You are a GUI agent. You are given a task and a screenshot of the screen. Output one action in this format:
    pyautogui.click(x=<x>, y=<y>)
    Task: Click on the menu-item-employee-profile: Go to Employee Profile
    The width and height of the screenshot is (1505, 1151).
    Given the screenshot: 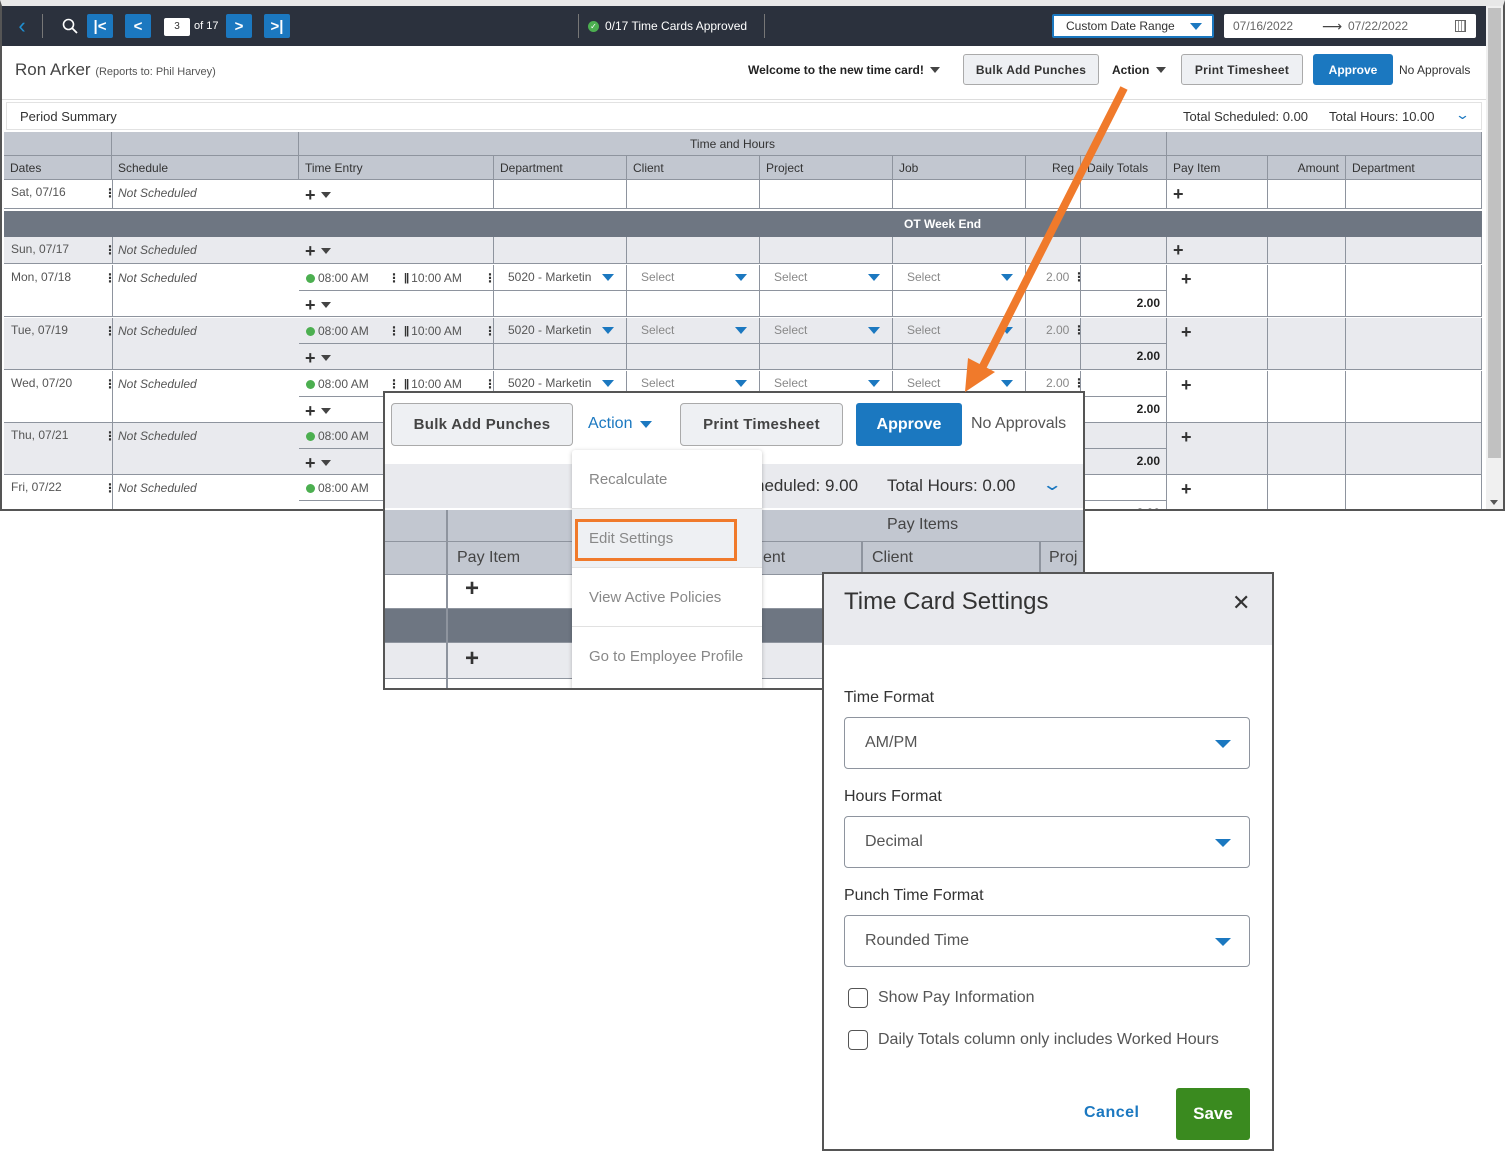 What is the action you would take?
    pyautogui.click(x=667, y=656)
    